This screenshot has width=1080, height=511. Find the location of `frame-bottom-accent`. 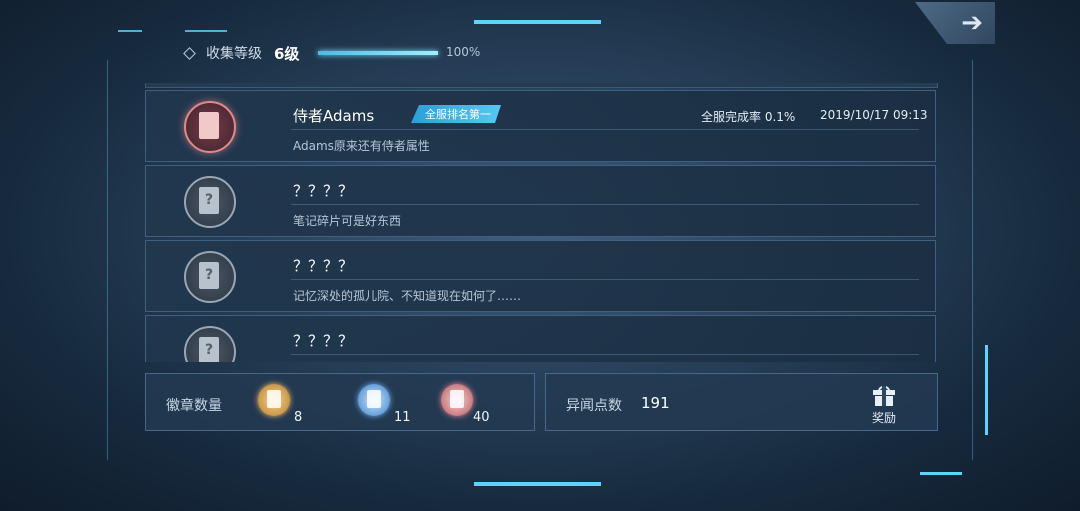

frame-bottom-accent is located at coordinates (537, 484).